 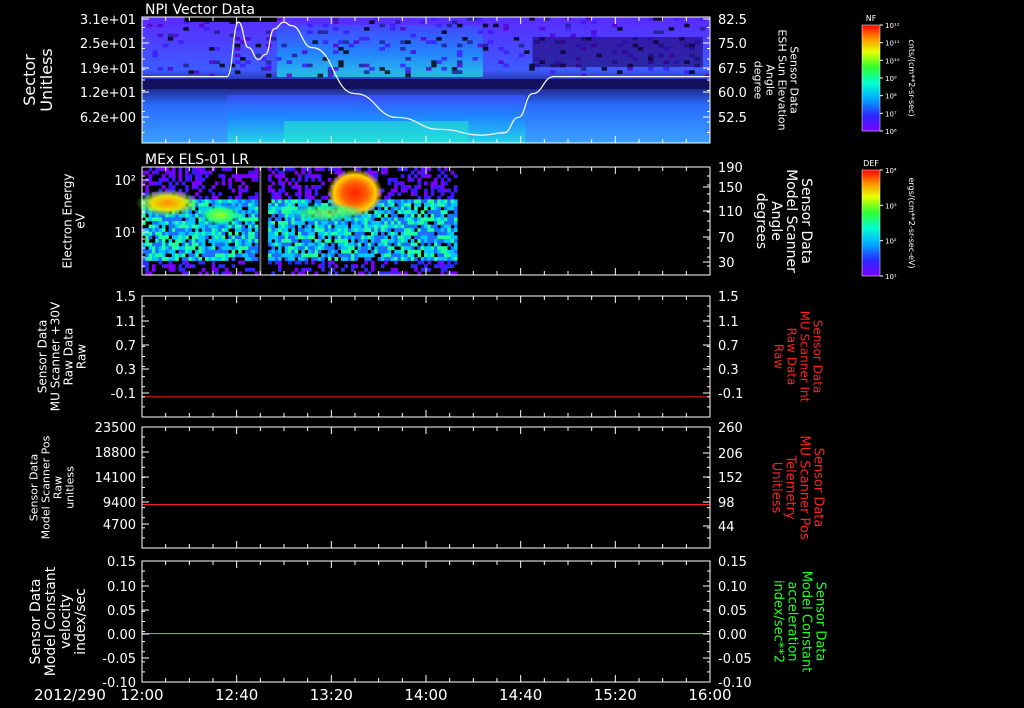 I want to click on axis-label-line: Sensor Data, so click(x=43, y=357).